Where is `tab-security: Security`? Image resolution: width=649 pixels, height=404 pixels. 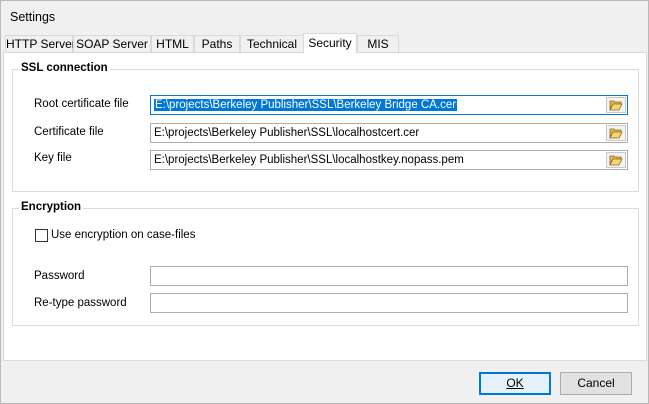
tab-security: Security is located at coordinates (330, 43).